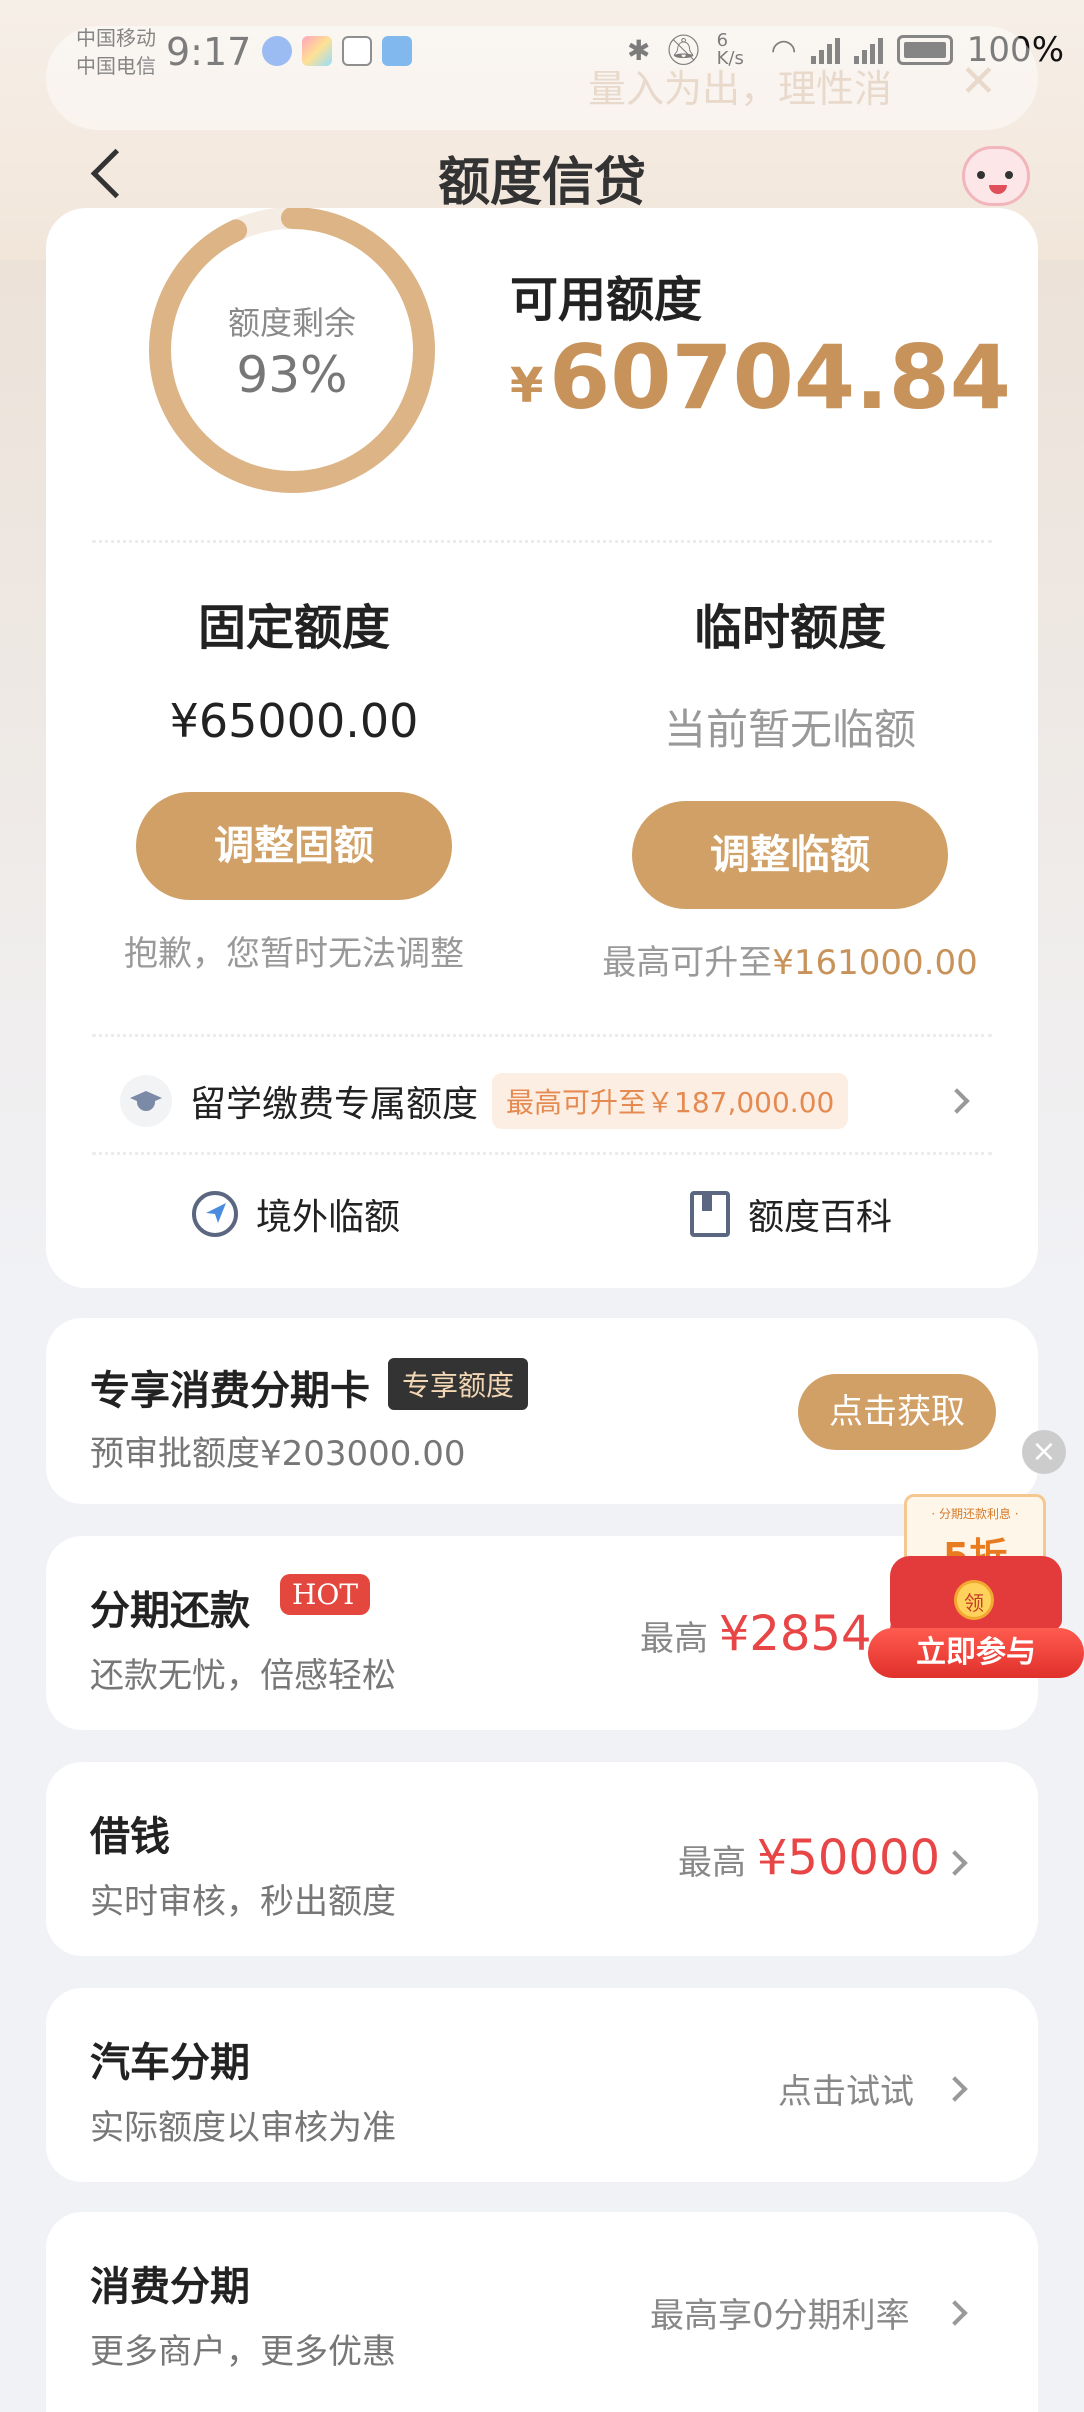  Describe the element at coordinates (278, 1454) in the screenshot. I see `installment-card-sub: 预审批额度¥203000.00` at that location.